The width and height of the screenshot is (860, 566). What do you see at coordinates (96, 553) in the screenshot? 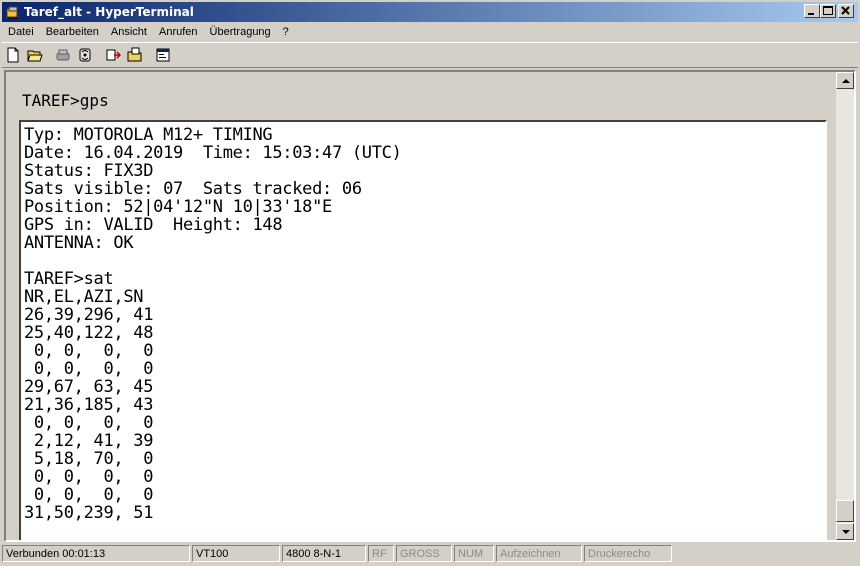
I see `status-connected: Verbunden 00:01:13` at bounding box center [96, 553].